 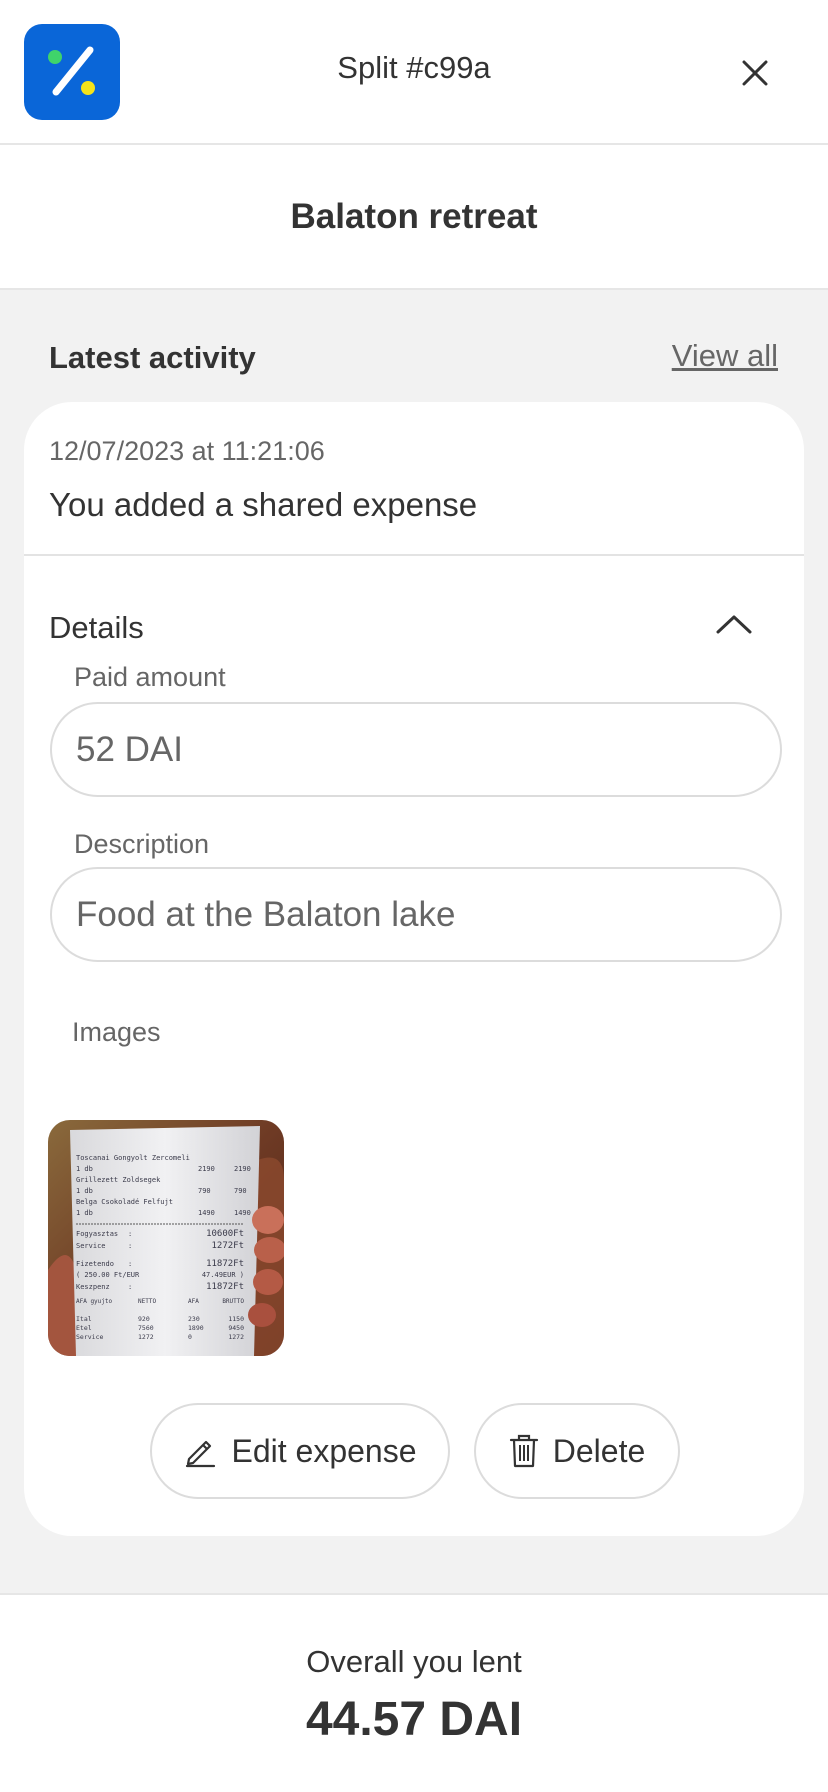 What do you see at coordinates (324, 1450) in the screenshot?
I see `edit-expense-label: Edit expense` at bounding box center [324, 1450].